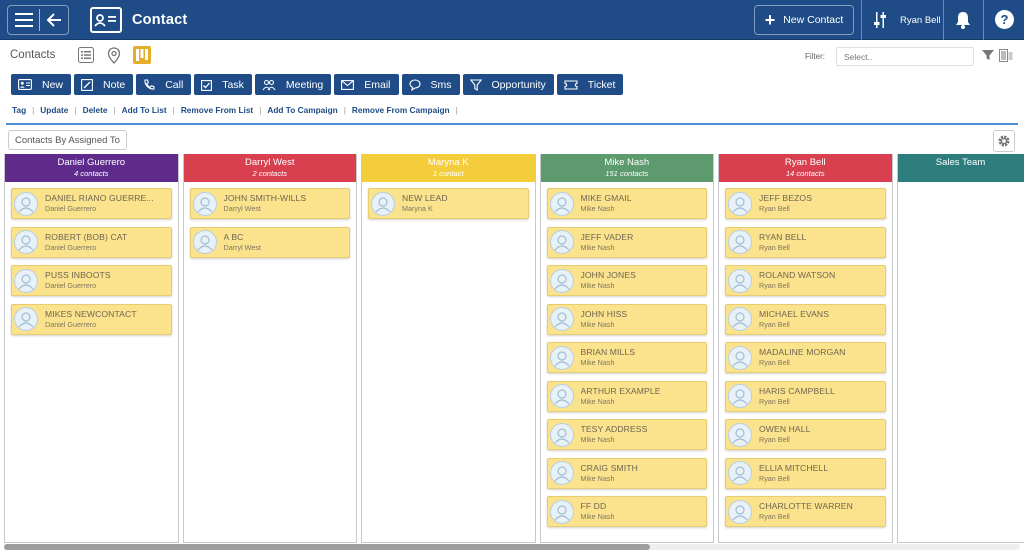  Describe the element at coordinates (963, 20) in the screenshot. I see `bell-icon` at that location.